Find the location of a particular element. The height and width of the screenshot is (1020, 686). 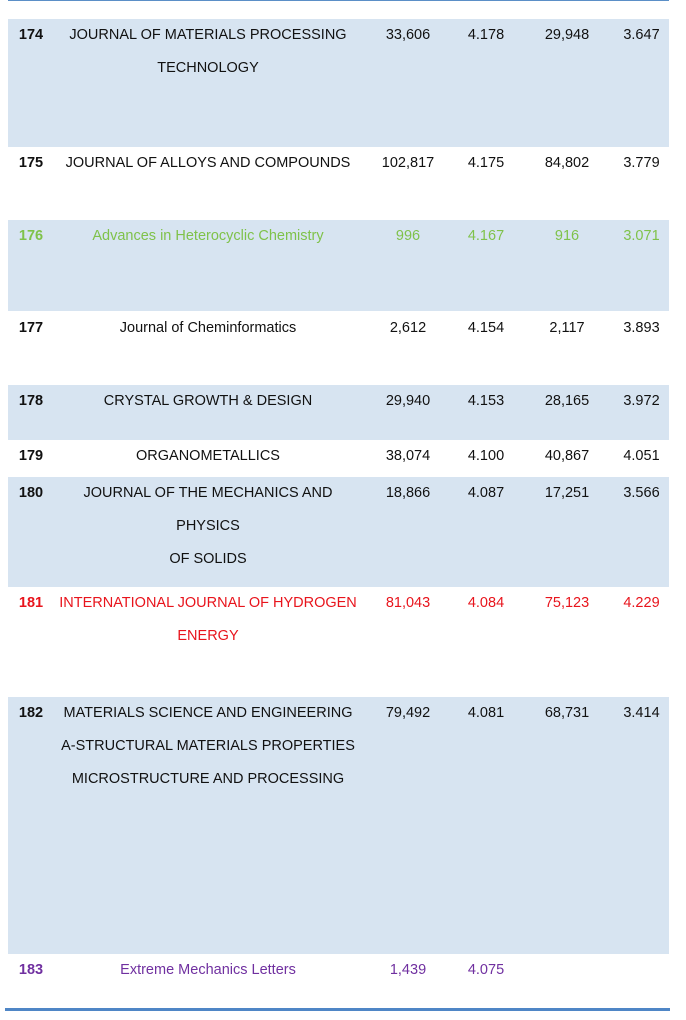

rank-cell: 180 is located at coordinates (31, 493).